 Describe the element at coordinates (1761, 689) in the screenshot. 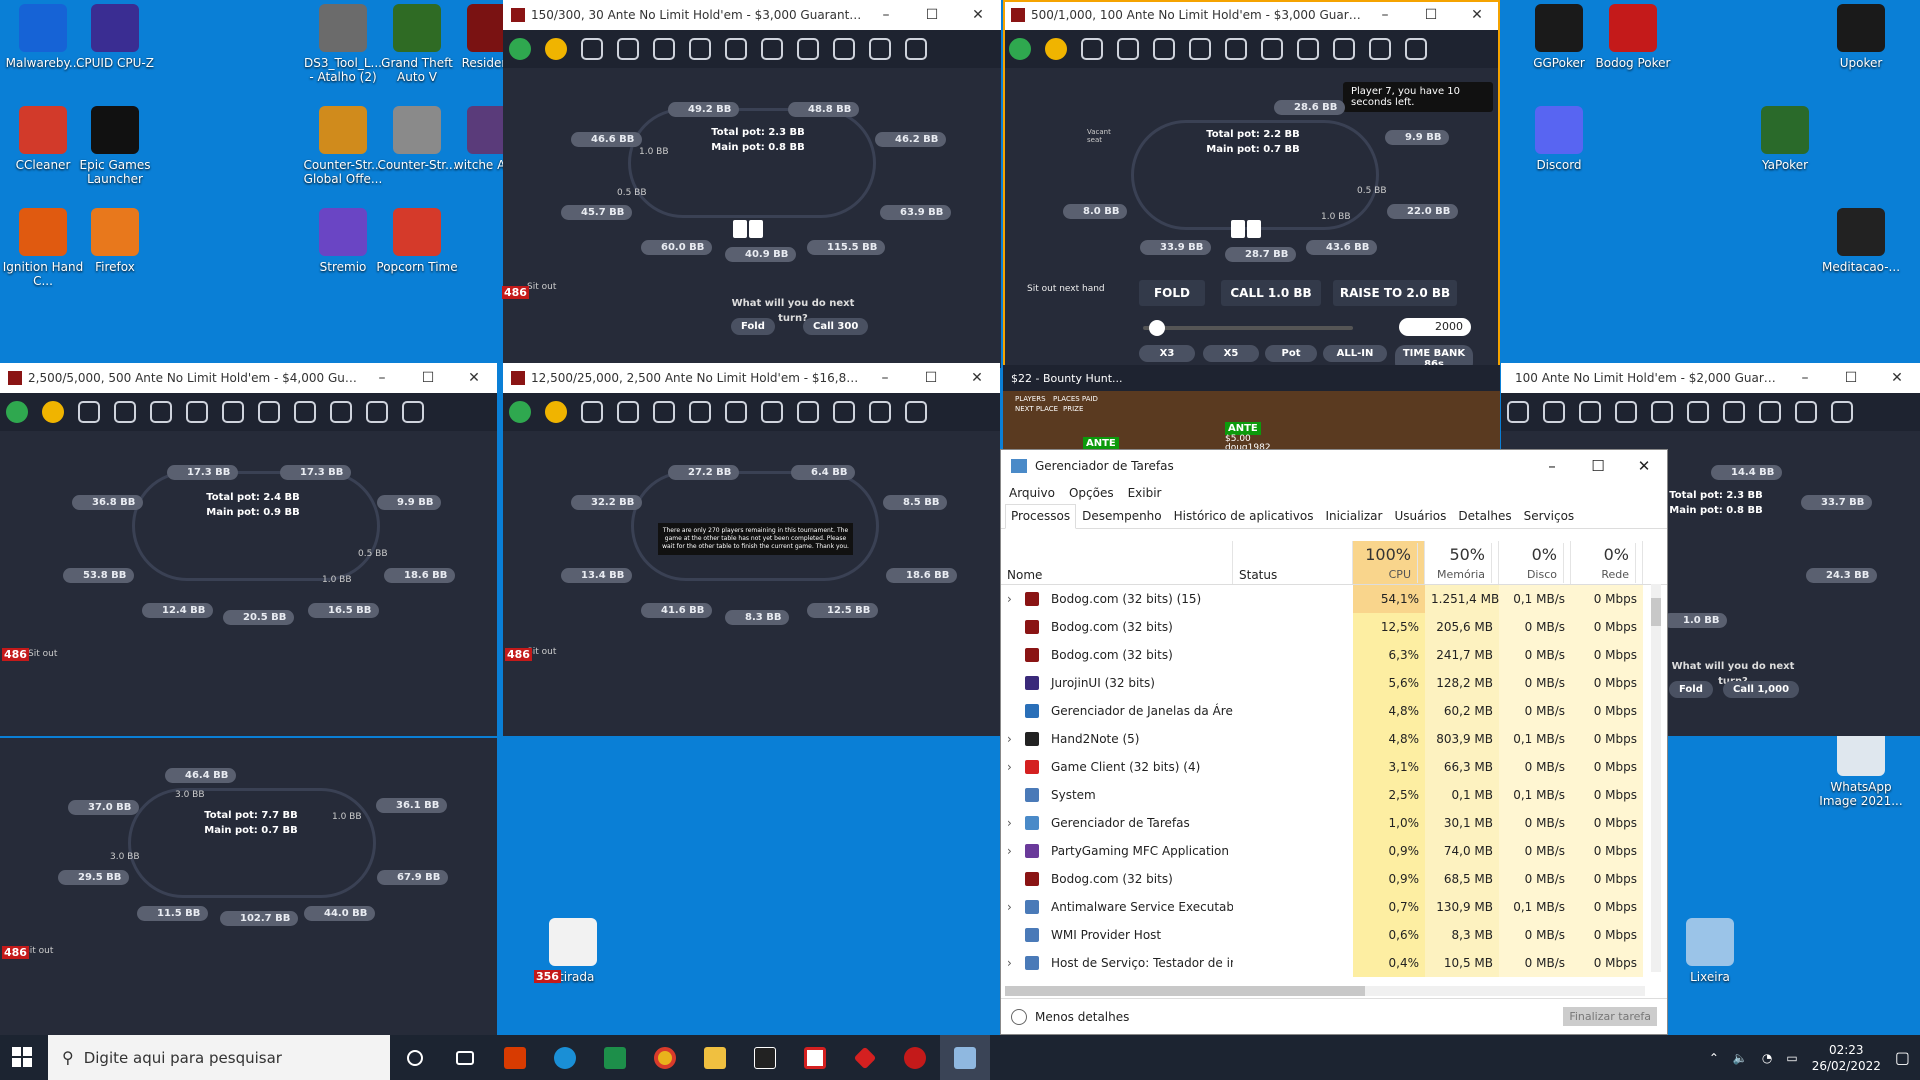

I see `call-precheck-button: Call 1,000` at that location.